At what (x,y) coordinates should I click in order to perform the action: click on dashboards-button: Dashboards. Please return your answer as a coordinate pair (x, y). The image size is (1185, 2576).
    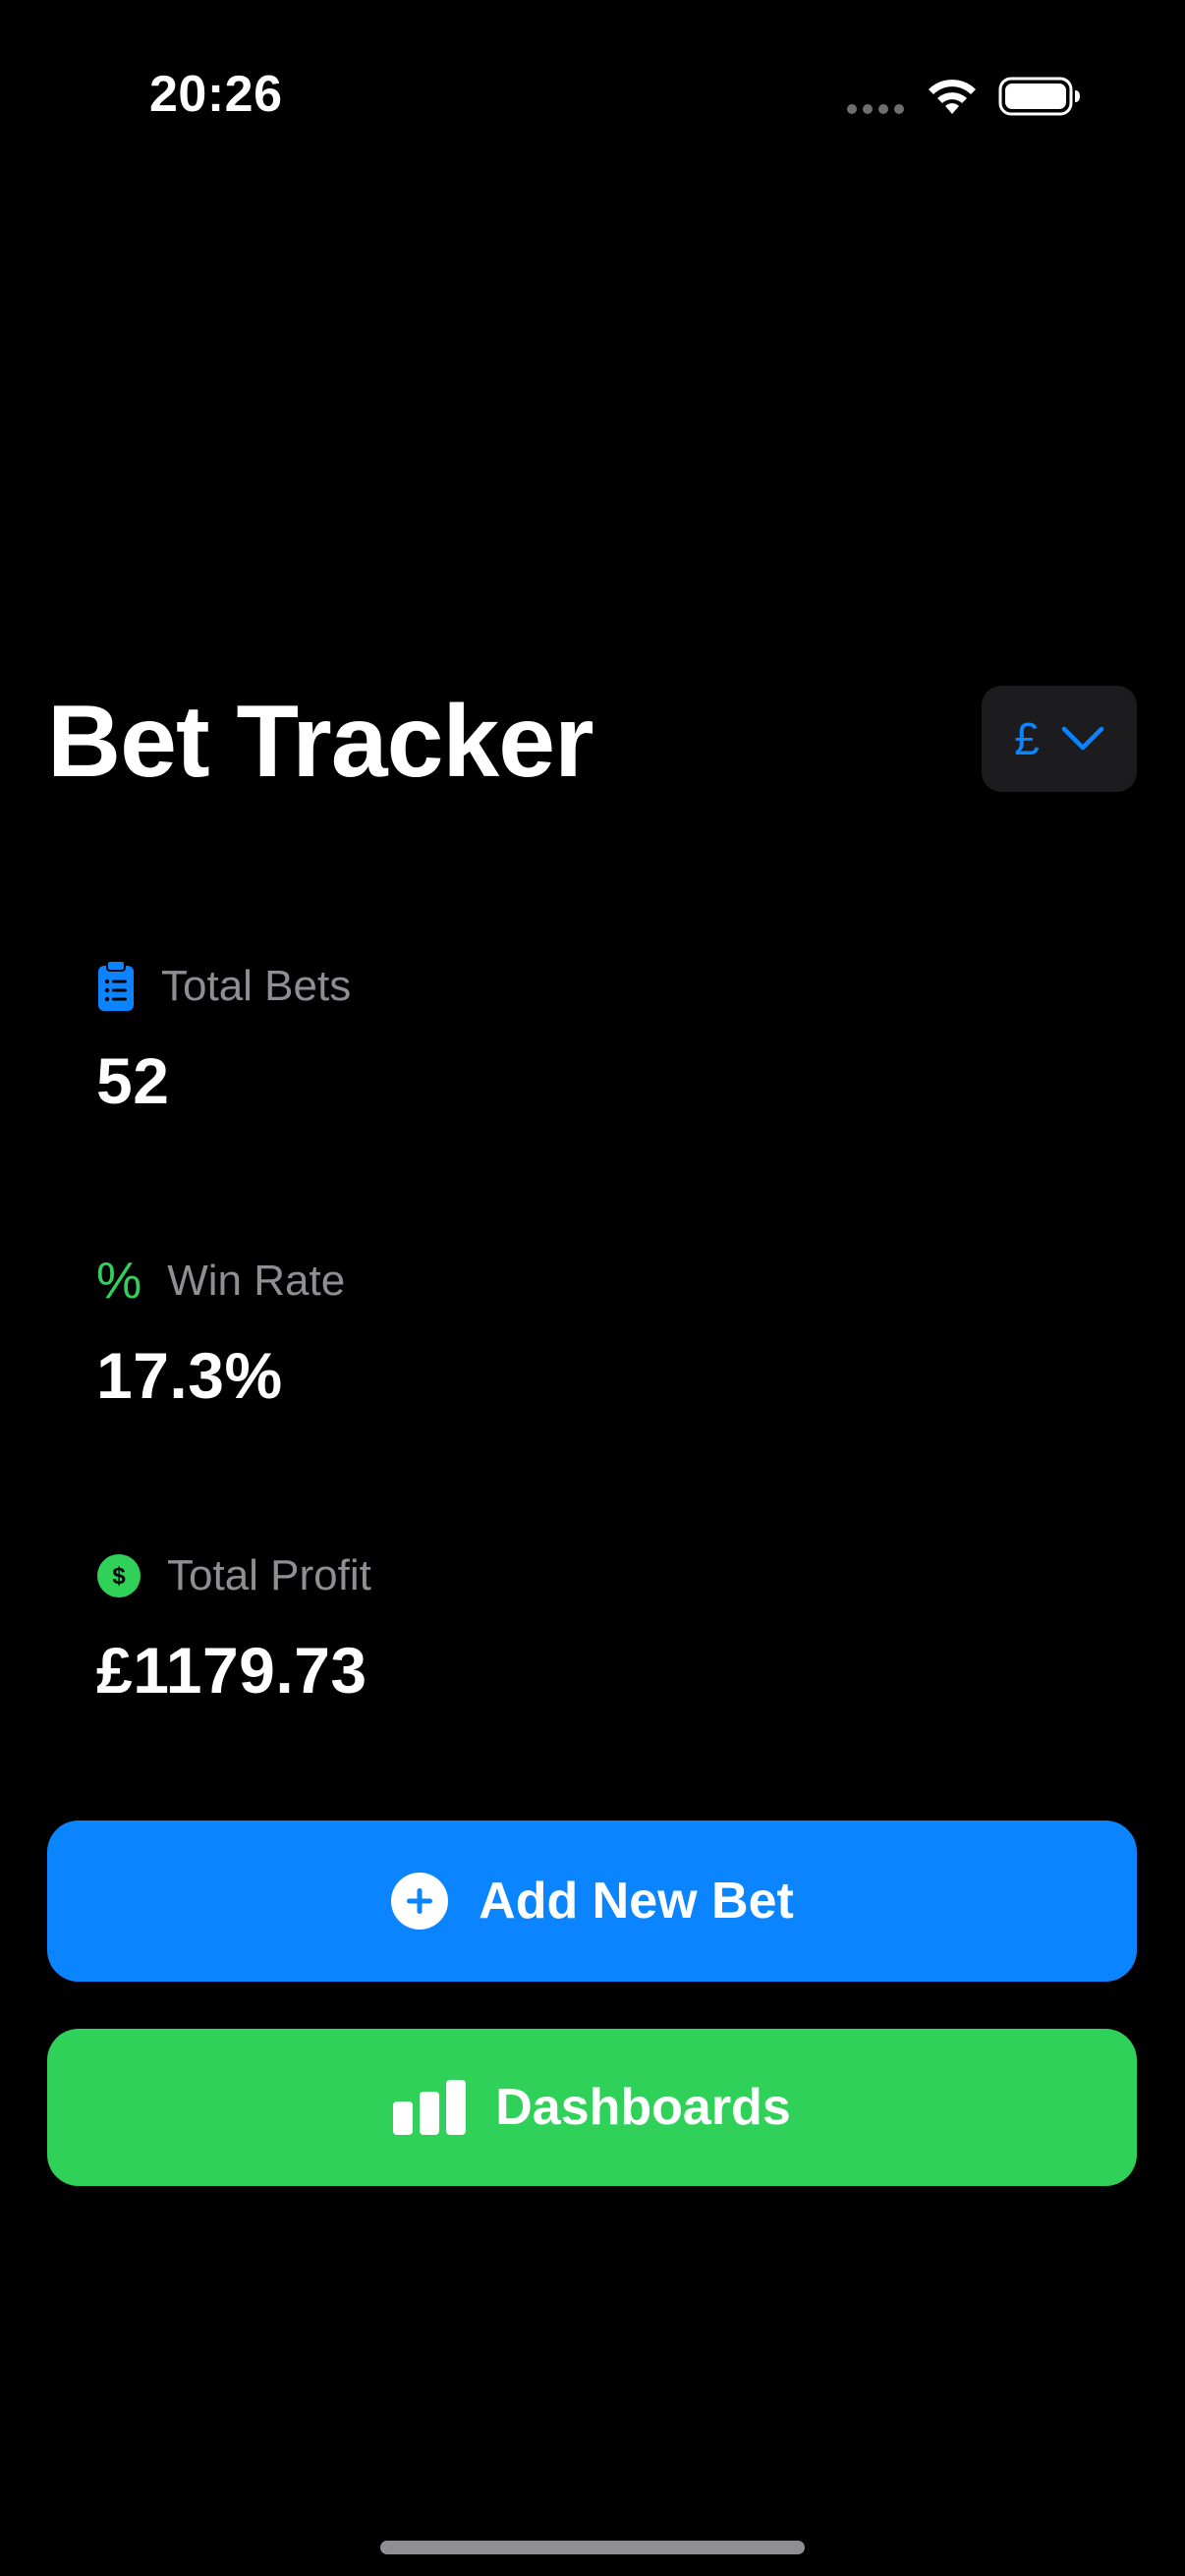
    Looking at the image, I should click on (592, 2107).